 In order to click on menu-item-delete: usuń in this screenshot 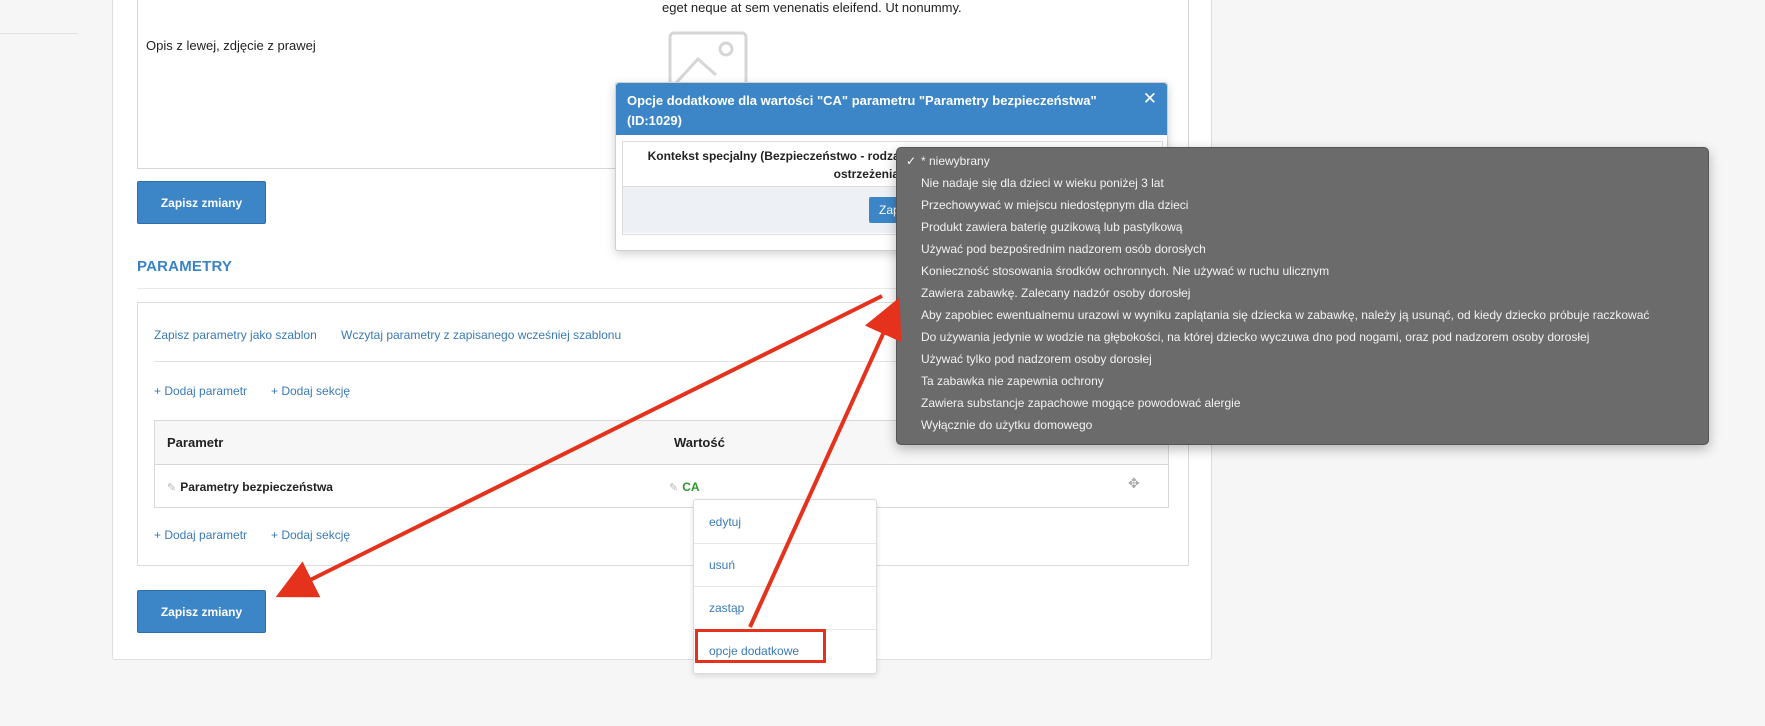, I will do `click(785, 565)`.